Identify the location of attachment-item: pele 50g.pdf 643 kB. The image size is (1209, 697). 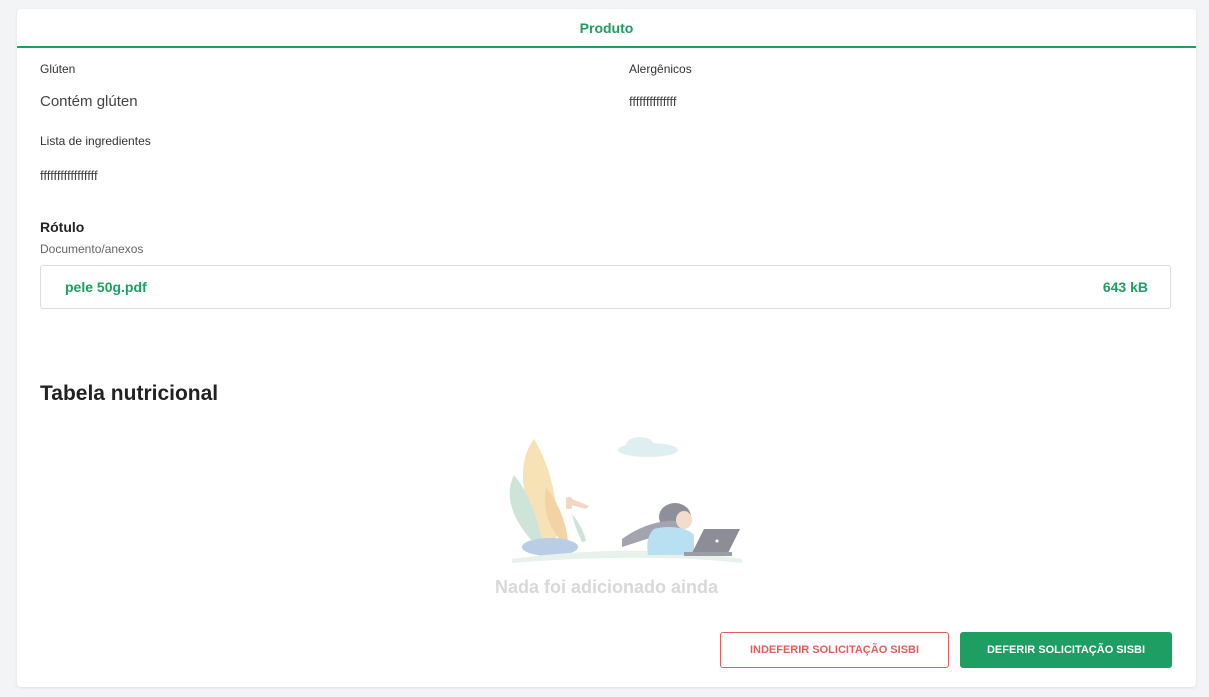
(605, 287).